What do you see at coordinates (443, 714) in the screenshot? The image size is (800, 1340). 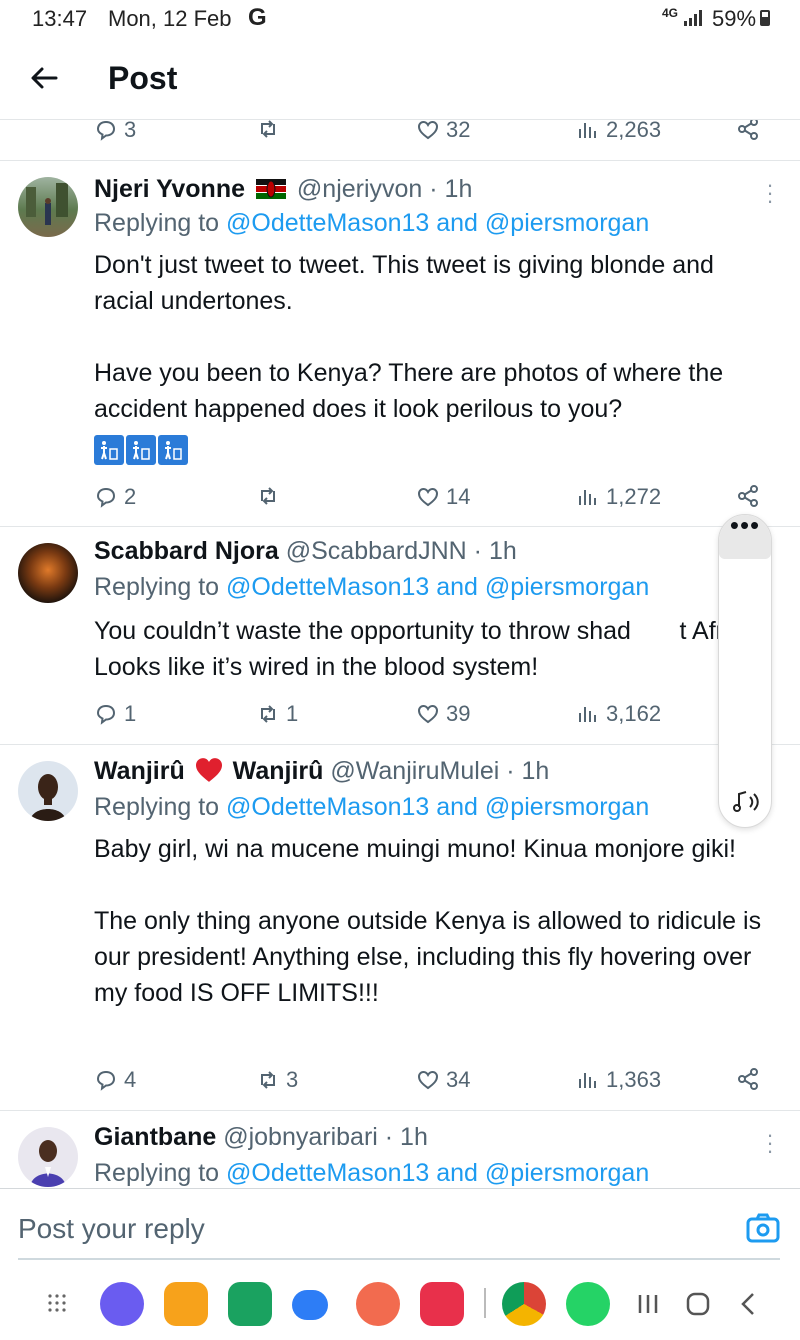 I see `like-button: 39` at bounding box center [443, 714].